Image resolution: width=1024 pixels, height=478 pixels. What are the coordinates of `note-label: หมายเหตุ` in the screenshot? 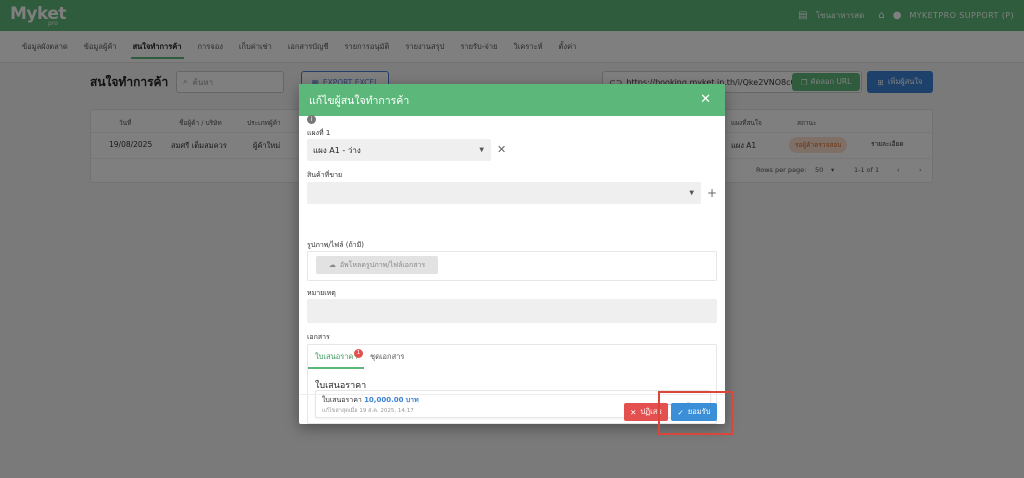 It's located at (321, 293).